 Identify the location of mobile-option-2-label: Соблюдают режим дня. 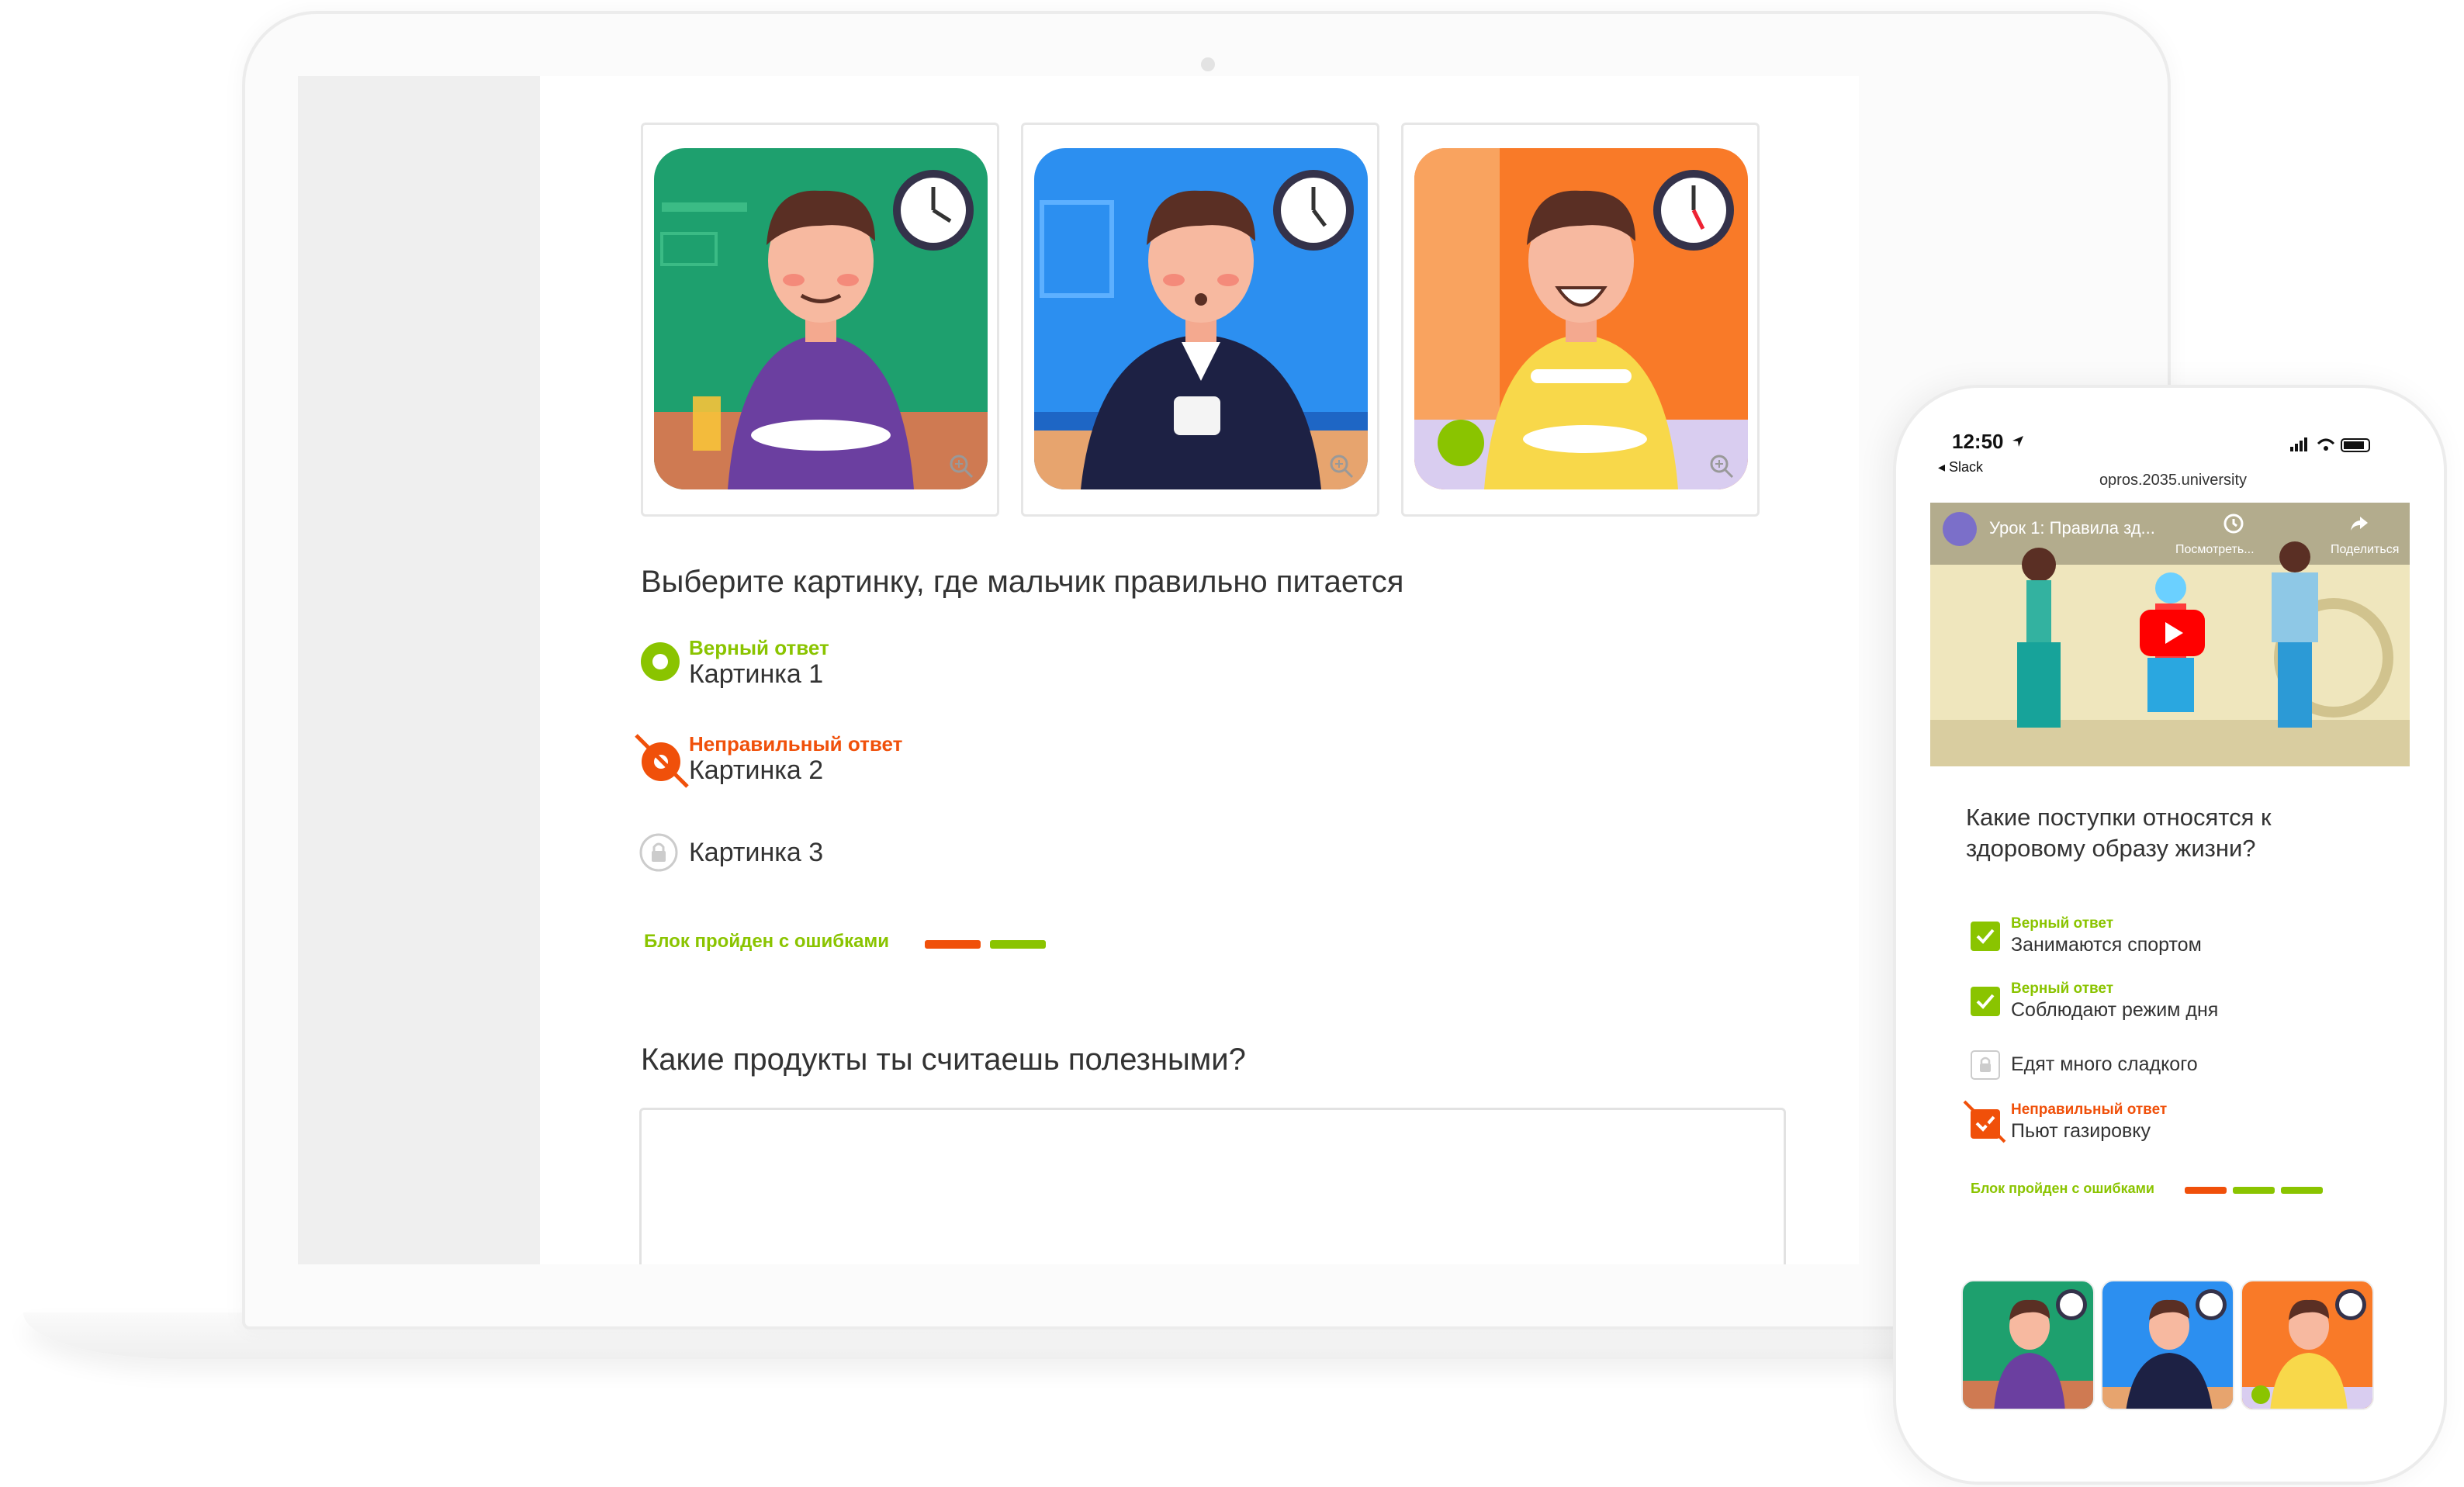
(2115, 1010).